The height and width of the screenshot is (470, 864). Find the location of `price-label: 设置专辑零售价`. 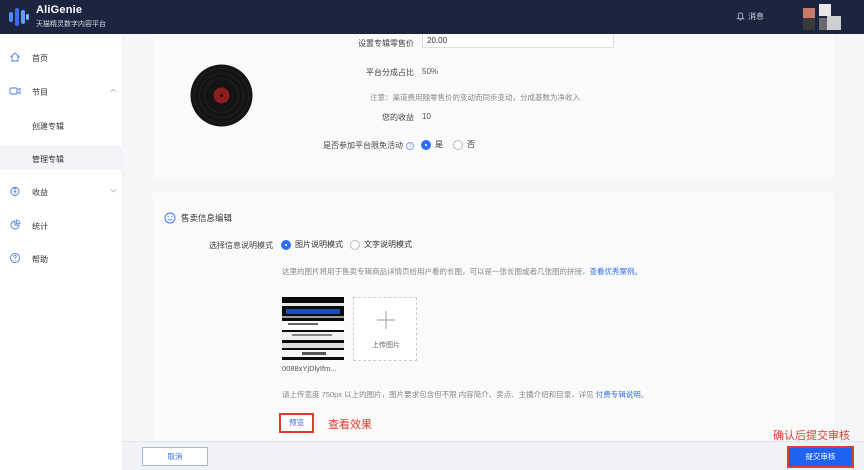

price-label: 设置专辑零售价 is located at coordinates (386, 43).